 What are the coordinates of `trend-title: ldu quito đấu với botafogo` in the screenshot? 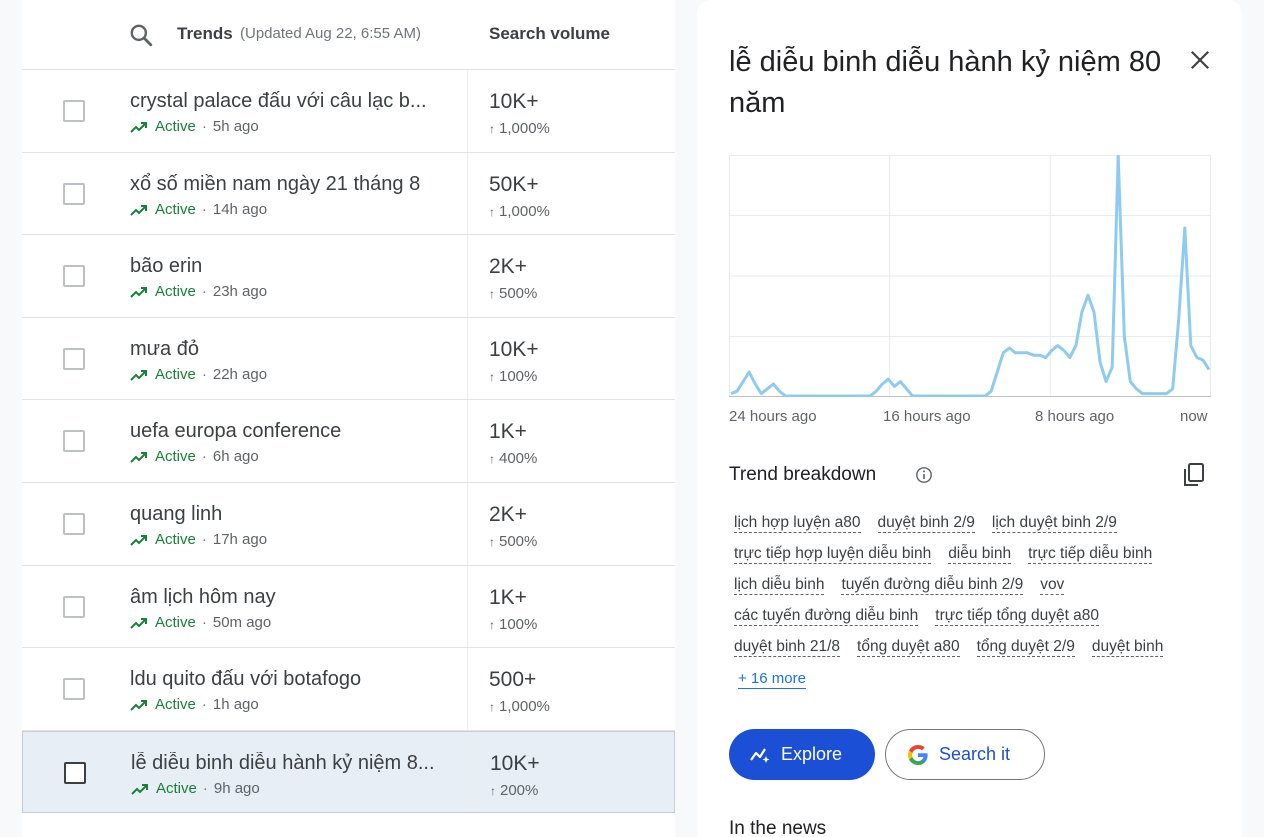 It's located at (290, 679).